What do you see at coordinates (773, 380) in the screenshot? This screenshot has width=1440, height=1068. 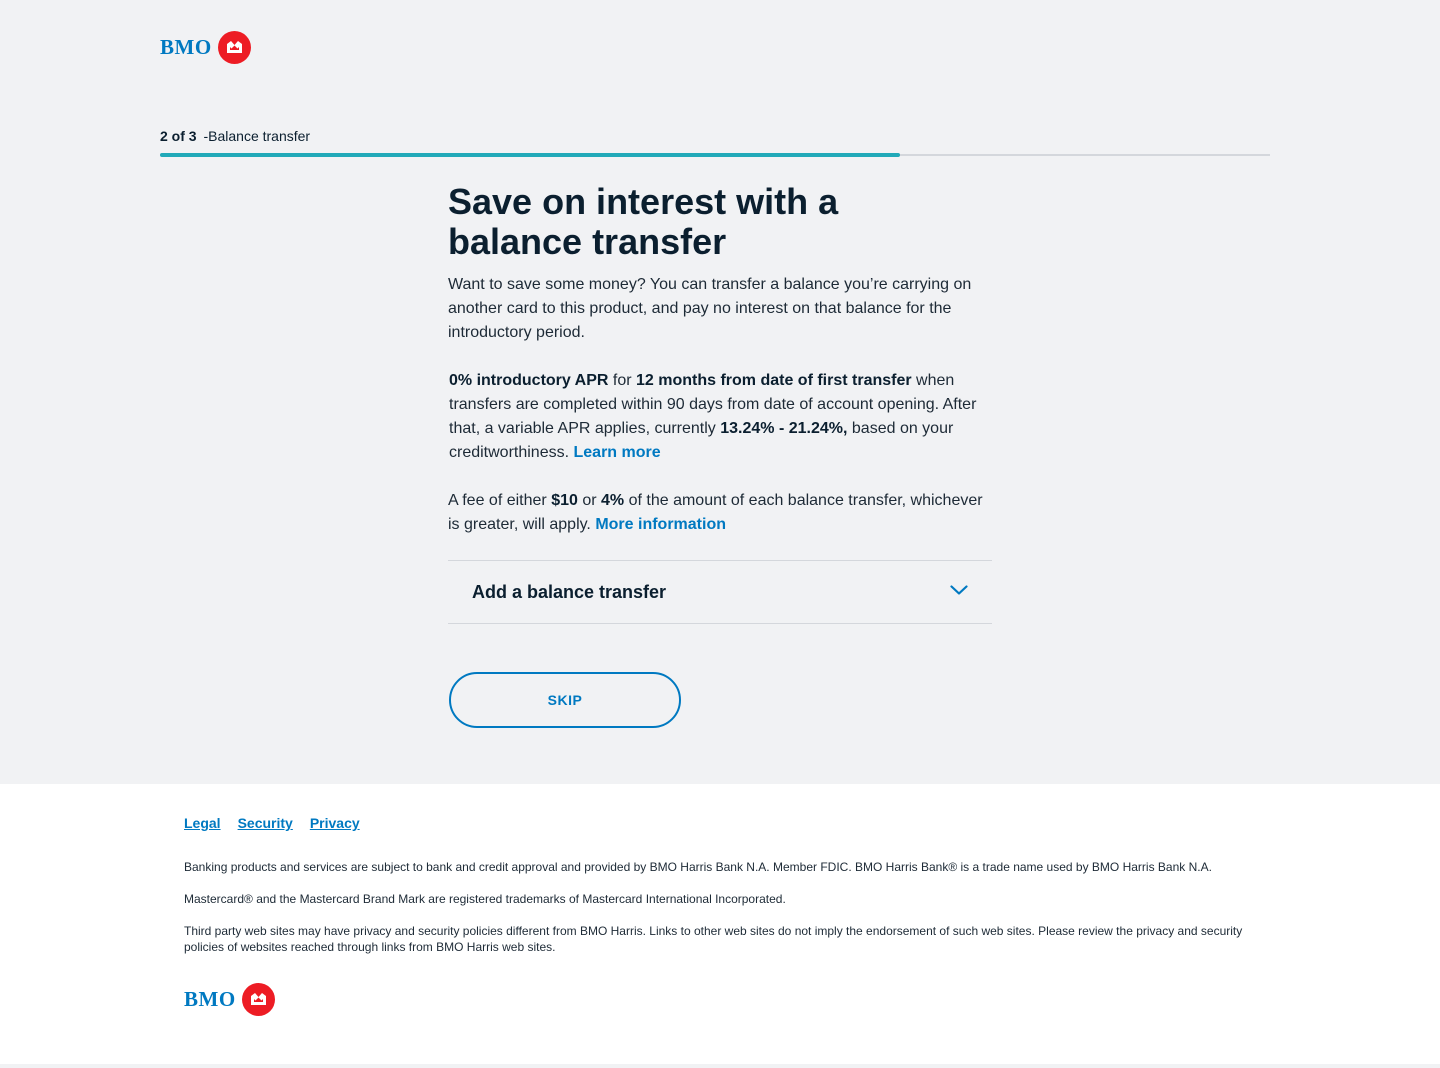 I see `apr-period: 12 months from date of first transfer` at bounding box center [773, 380].